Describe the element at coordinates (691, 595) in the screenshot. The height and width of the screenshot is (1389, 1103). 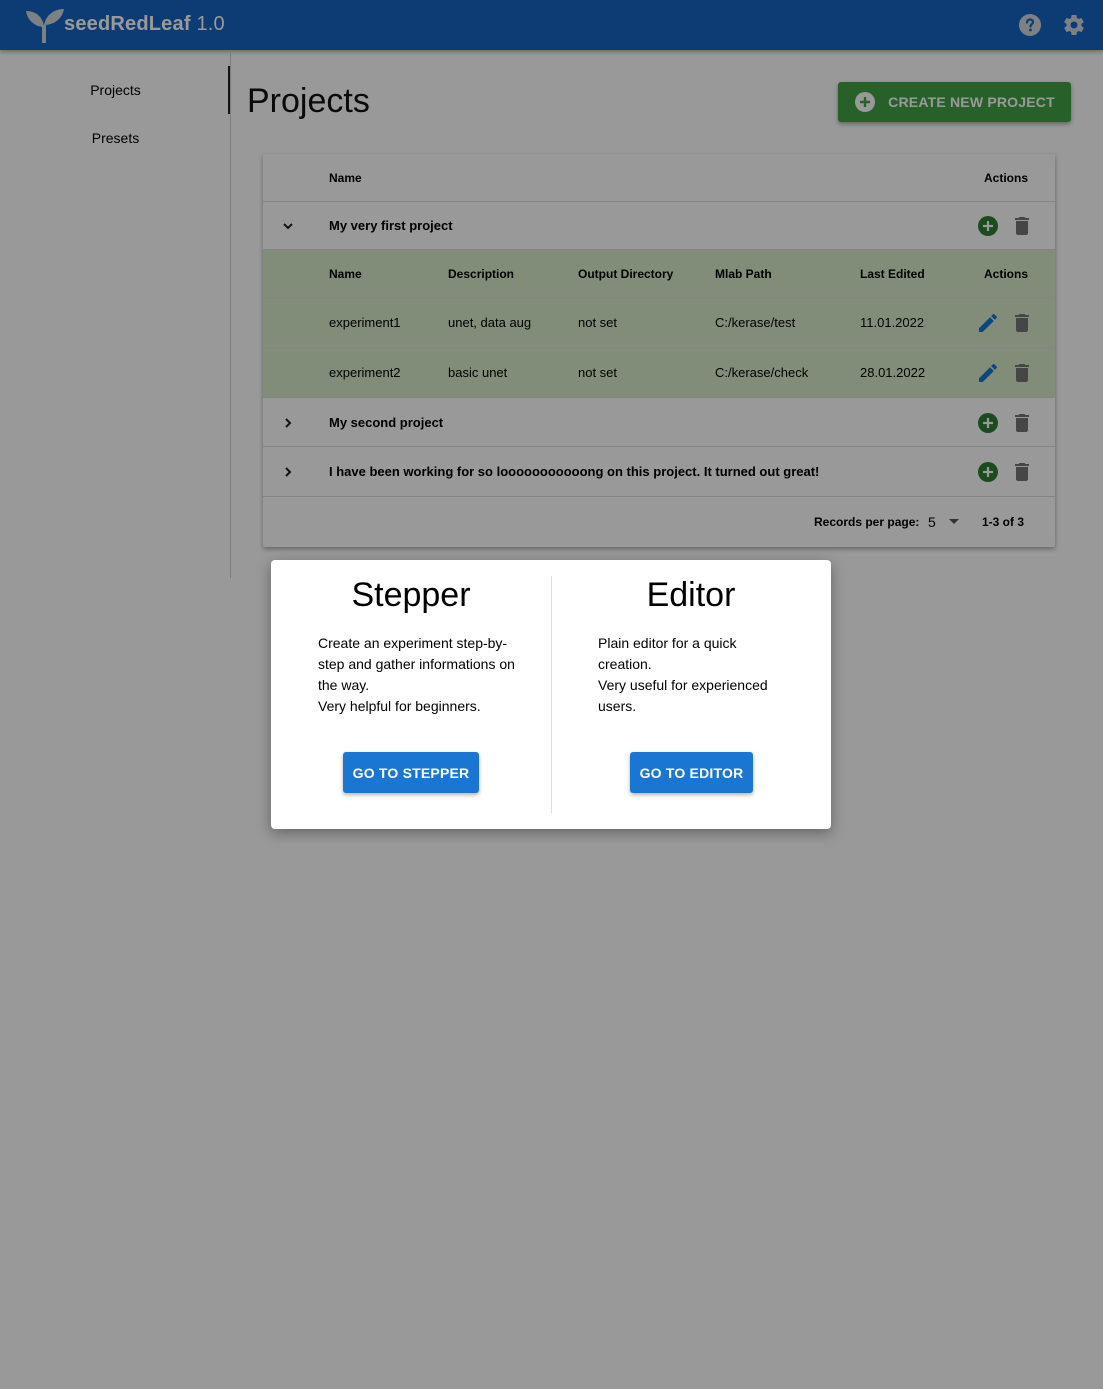
I see `editor-title: Editor` at that location.